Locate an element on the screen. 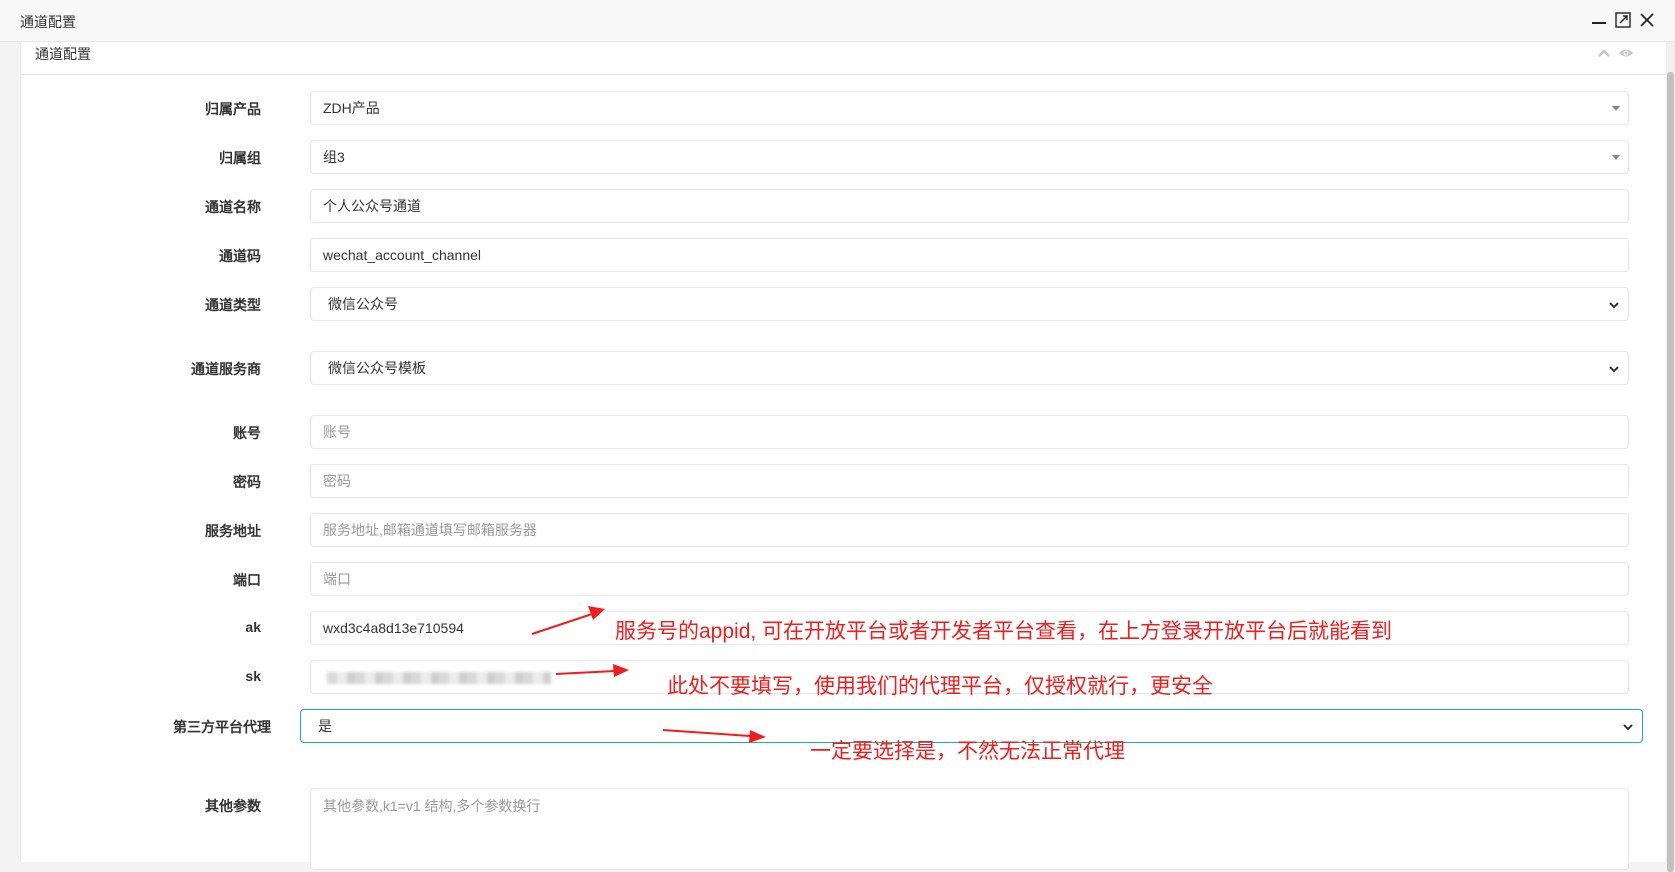  annotation-arrows is located at coordinates (648, 674).